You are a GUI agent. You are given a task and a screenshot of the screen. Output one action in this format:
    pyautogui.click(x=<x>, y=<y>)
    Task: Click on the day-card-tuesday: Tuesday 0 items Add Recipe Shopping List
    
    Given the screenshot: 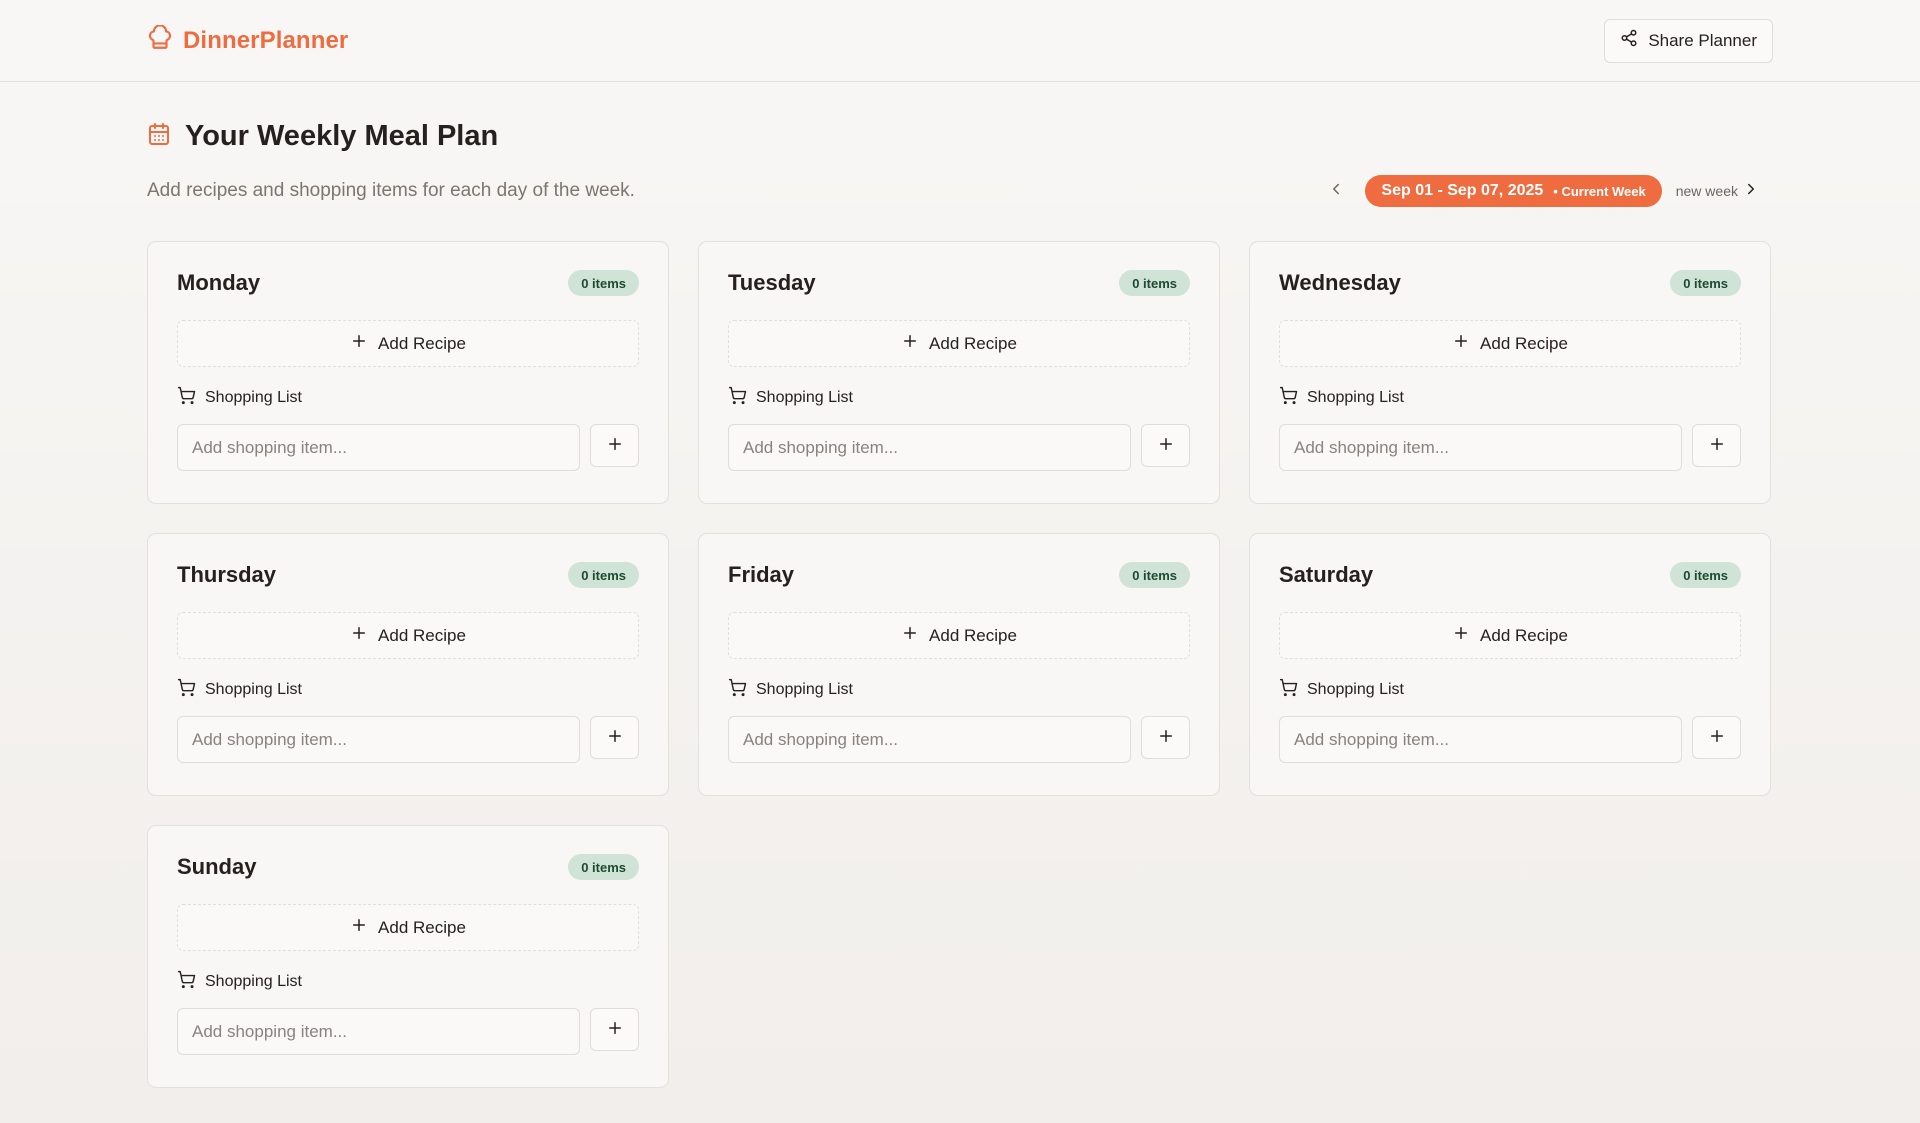 What is the action you would take?
    pyautogui.click(x=959, y=372)
    